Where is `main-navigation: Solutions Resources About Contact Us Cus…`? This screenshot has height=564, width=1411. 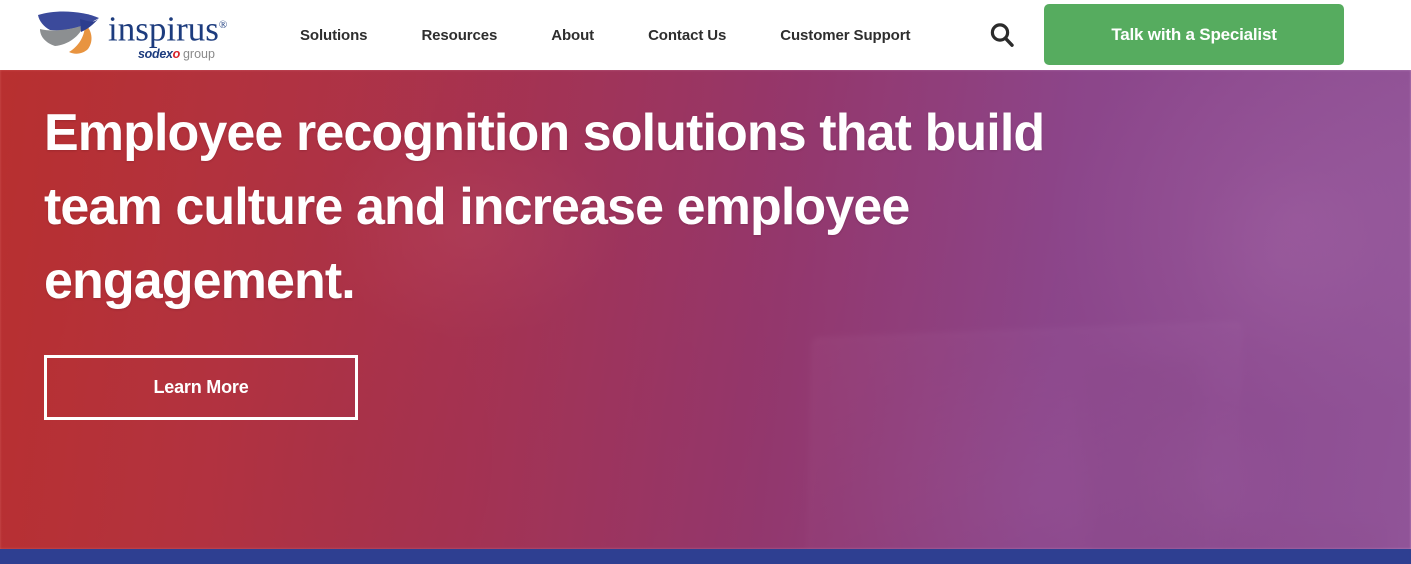
main-navigation: Solutions Resources About Contact Us Cus… is located at coordinates (605, 35).